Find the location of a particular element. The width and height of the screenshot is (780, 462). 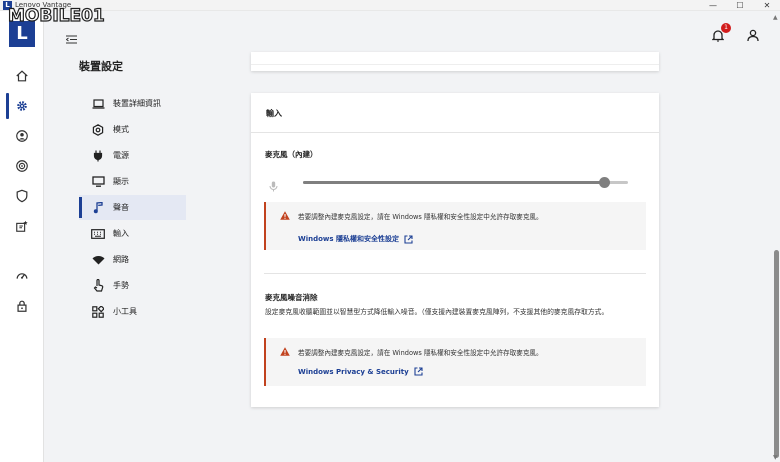

slider-fill is located at coordinates (454, 182).